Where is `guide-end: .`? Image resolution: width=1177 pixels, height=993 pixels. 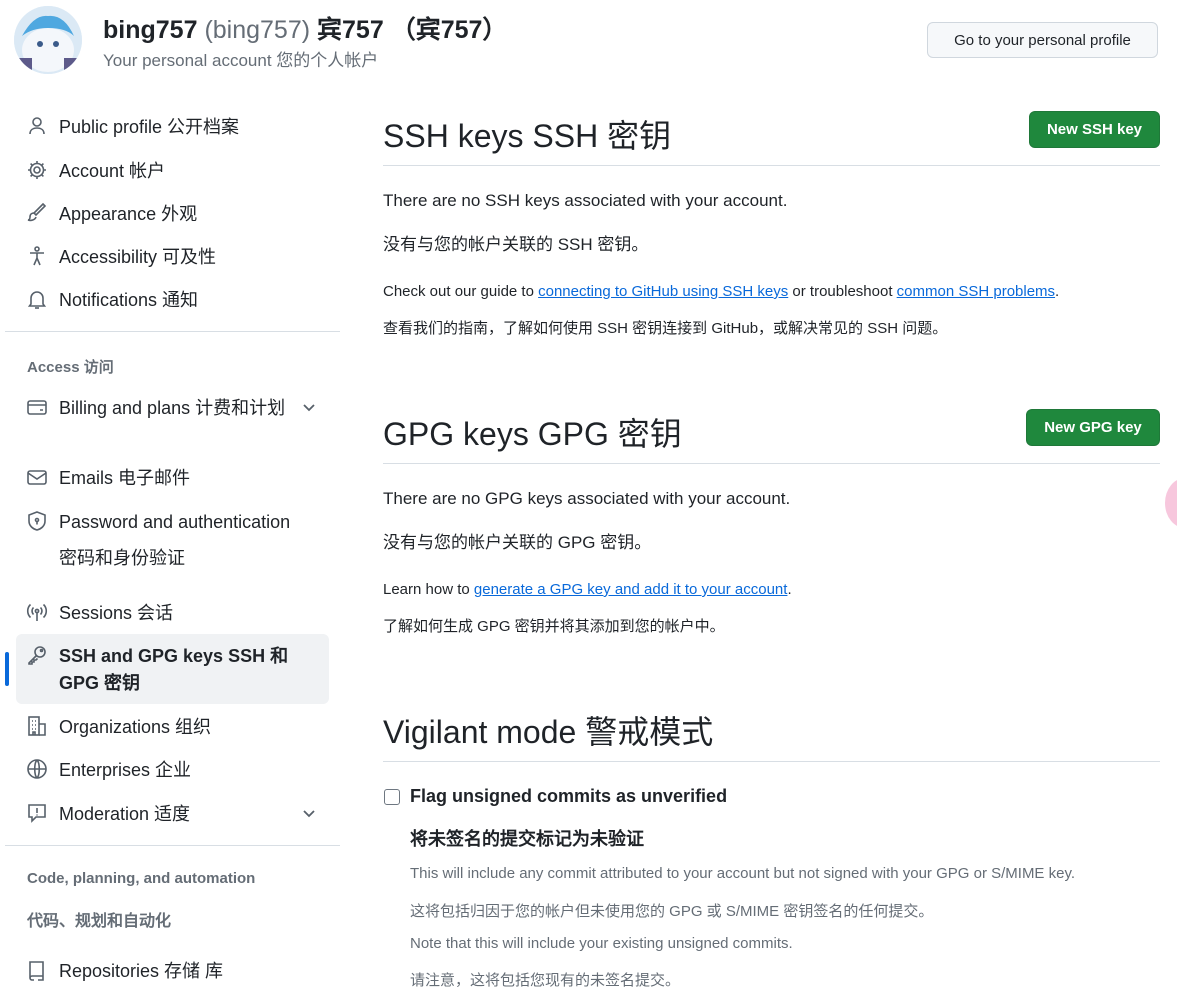
guide-end: . is located at coordinates (1057, 291).